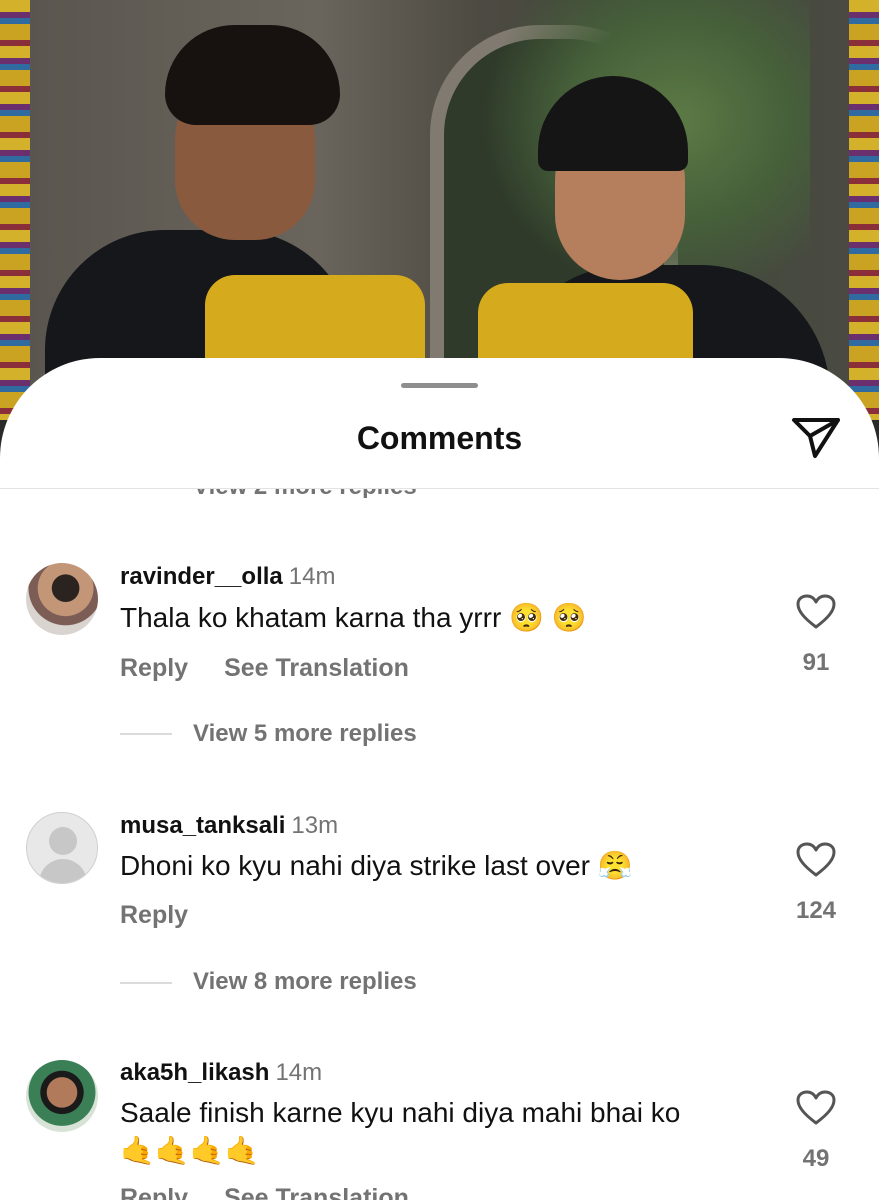 The width and height of the screenshot is (879, 1200). I want to click on comment-username: aka5h_likash, so click(194, 1072).